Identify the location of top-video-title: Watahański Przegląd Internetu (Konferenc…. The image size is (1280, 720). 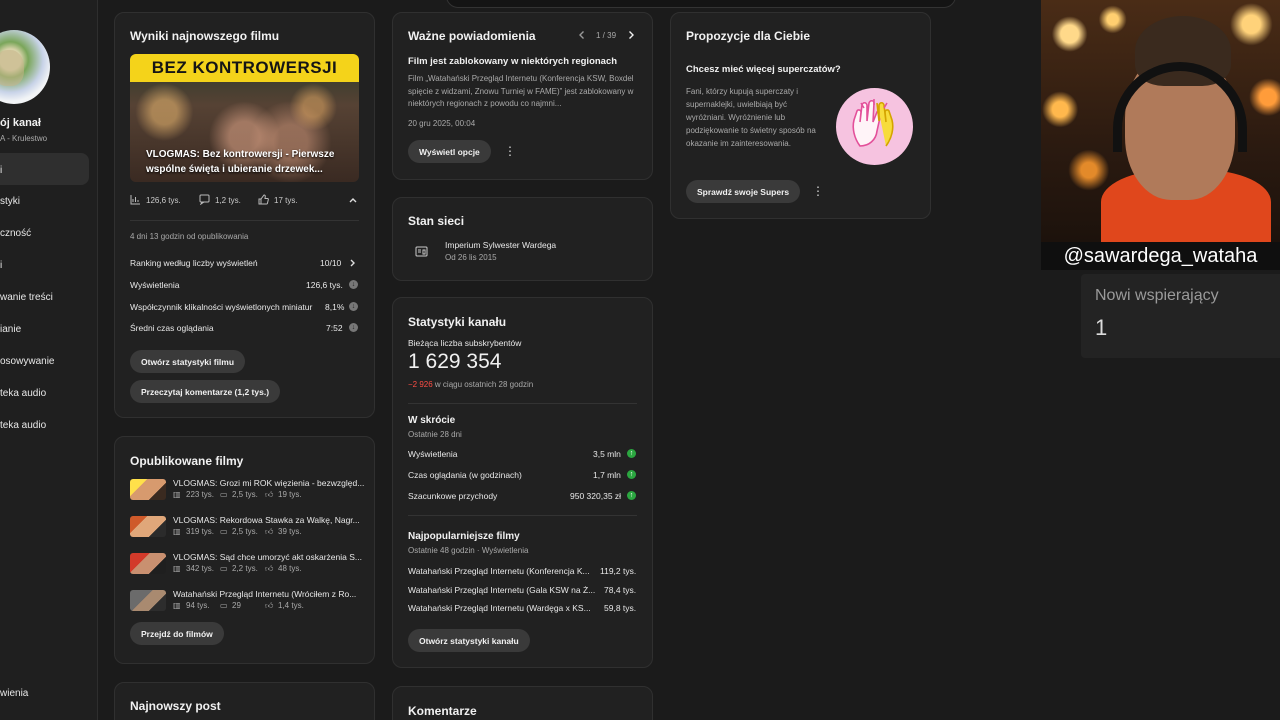
(499, 571).